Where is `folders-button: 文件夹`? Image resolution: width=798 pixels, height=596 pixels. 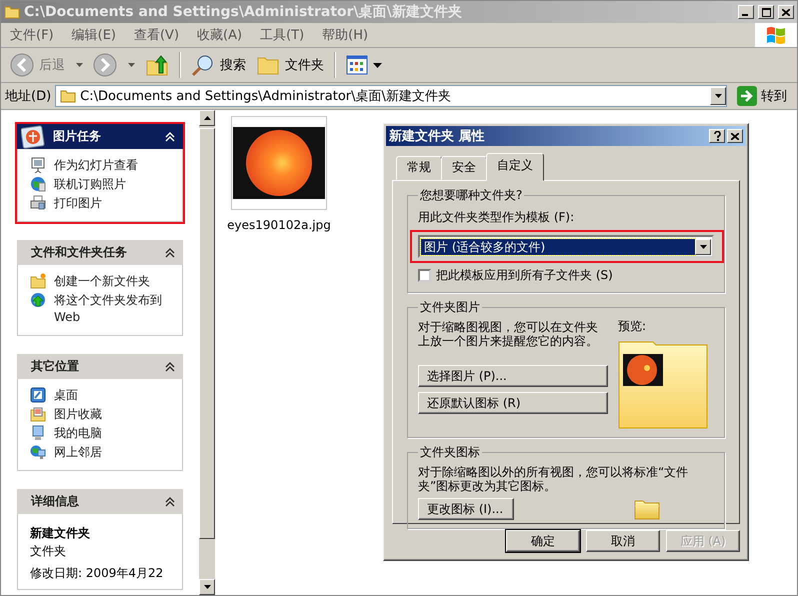
folders-button: 文件夹 is located at coordinates (290, 65).